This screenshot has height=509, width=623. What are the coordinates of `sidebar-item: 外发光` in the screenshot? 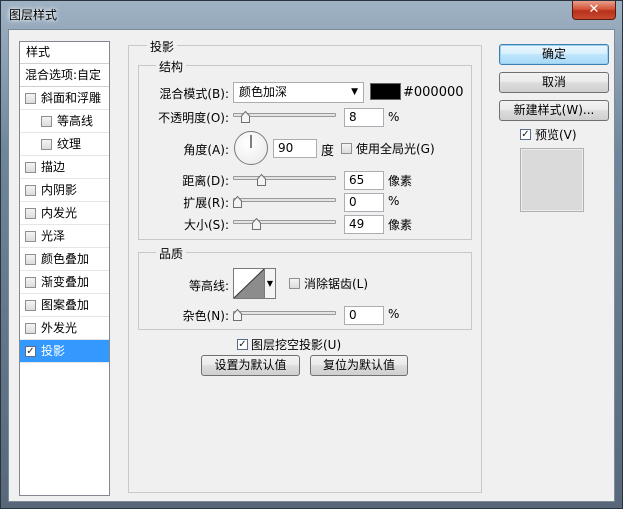 It's located at (64, 328).